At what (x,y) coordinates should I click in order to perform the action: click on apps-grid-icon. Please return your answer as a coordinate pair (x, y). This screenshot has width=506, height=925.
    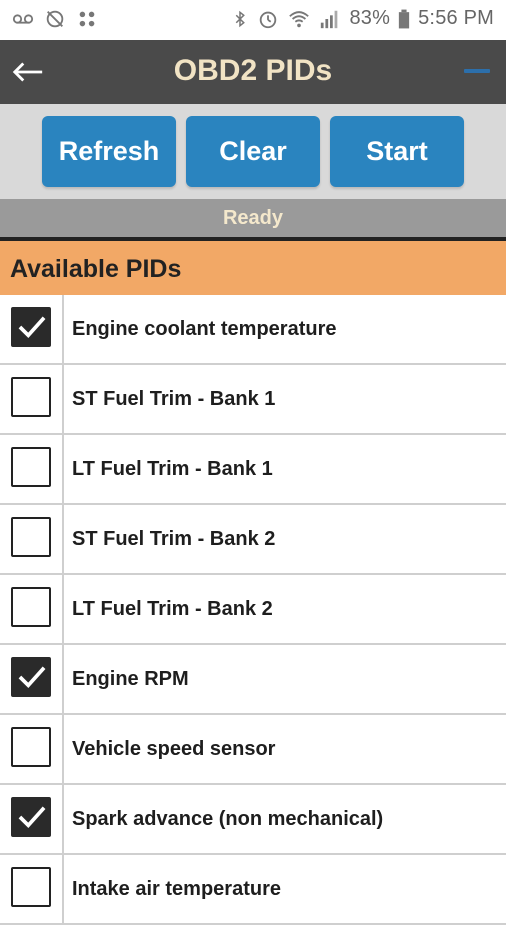
    Looking at the image, I should click on (87, 19).